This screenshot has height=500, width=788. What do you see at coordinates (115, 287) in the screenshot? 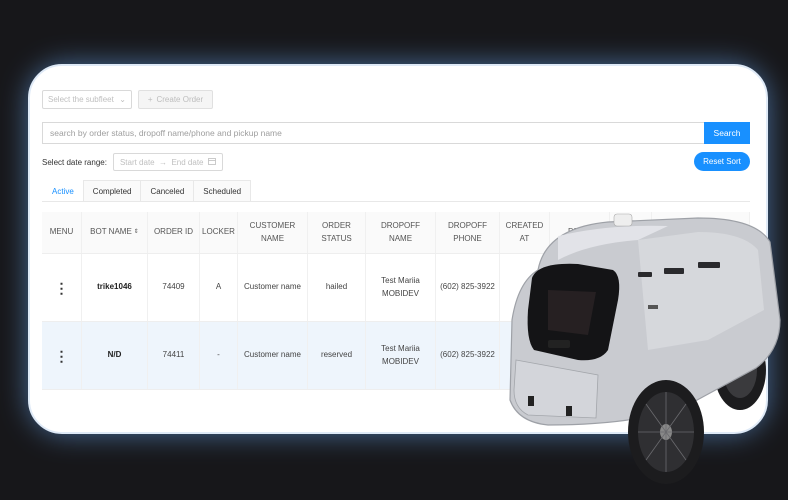
I see `cell-bot-name: trike1046` at bounding box center [115, 287].